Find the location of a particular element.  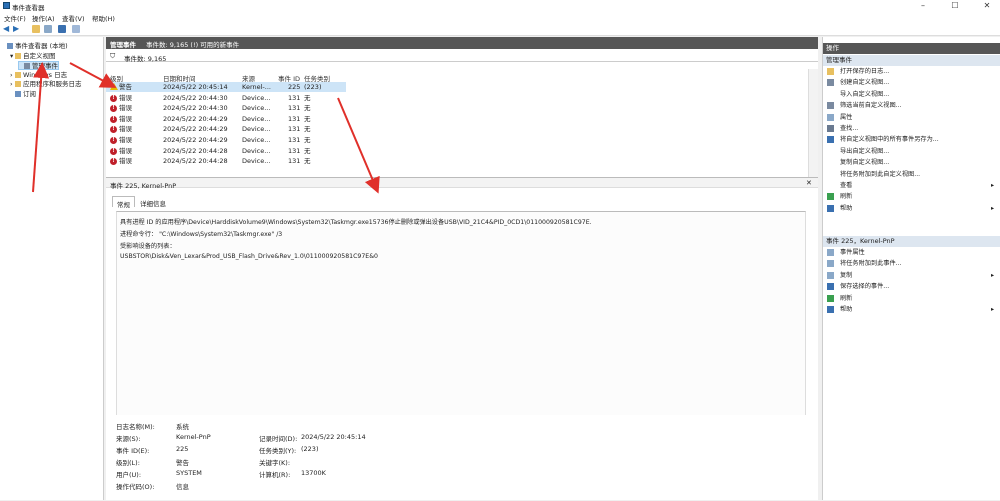

forward-icon: ▶ is located at coordinates (16, 28).